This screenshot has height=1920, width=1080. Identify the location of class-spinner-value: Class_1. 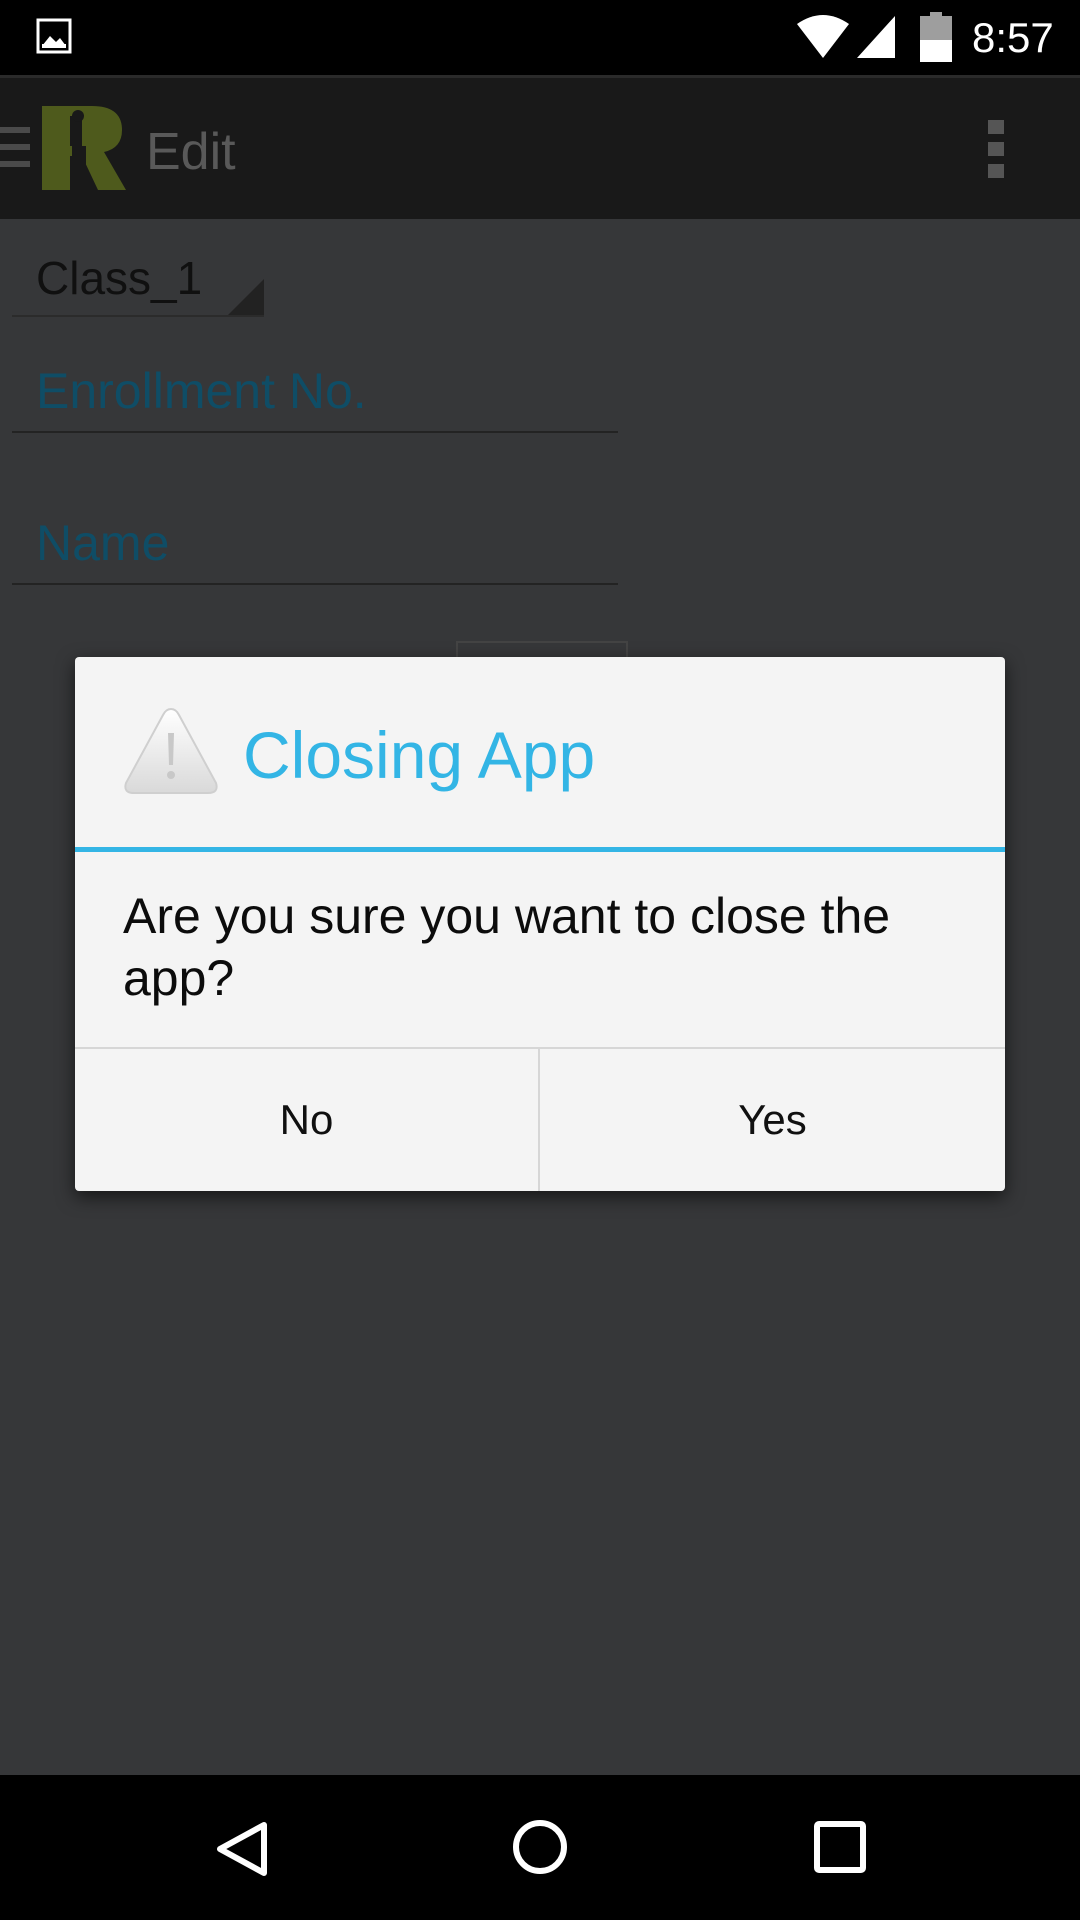
(119, 278).